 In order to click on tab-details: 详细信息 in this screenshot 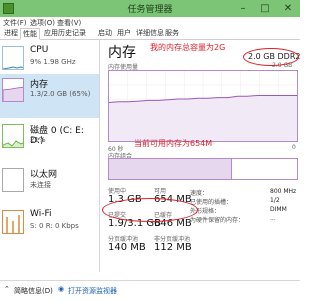, I will do `click(150, 33)`.